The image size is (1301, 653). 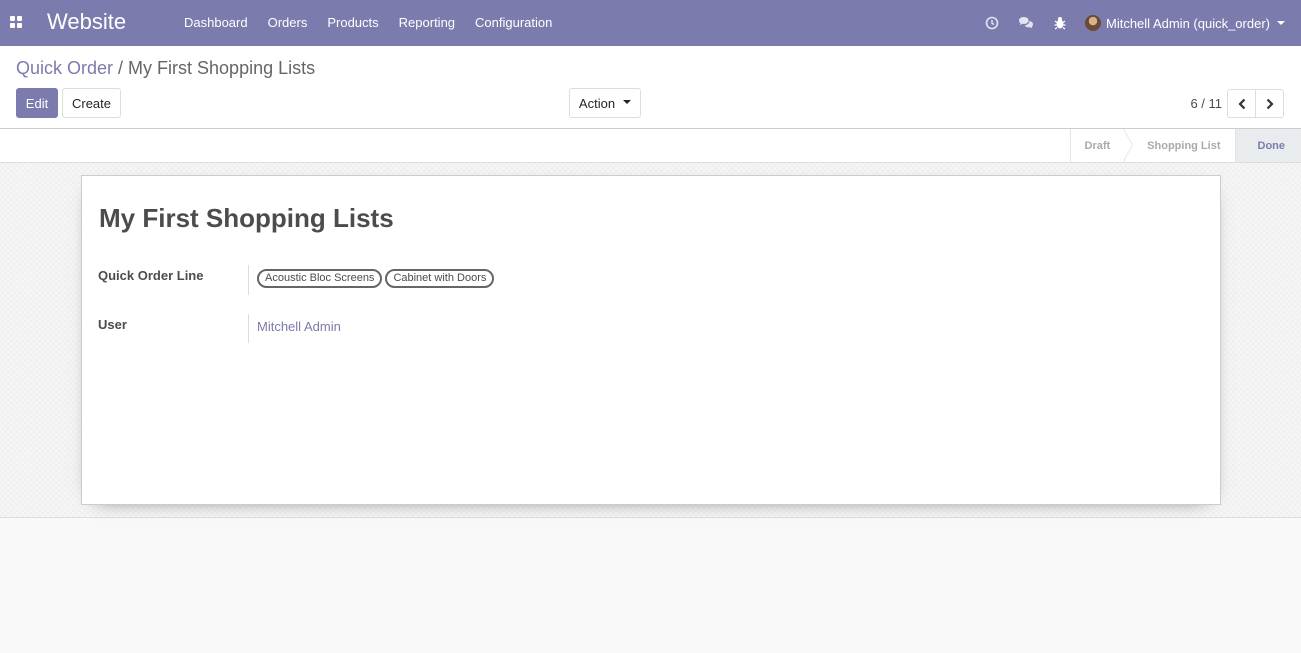 I want to click on bug-icon, so click(x=1060, y=23).